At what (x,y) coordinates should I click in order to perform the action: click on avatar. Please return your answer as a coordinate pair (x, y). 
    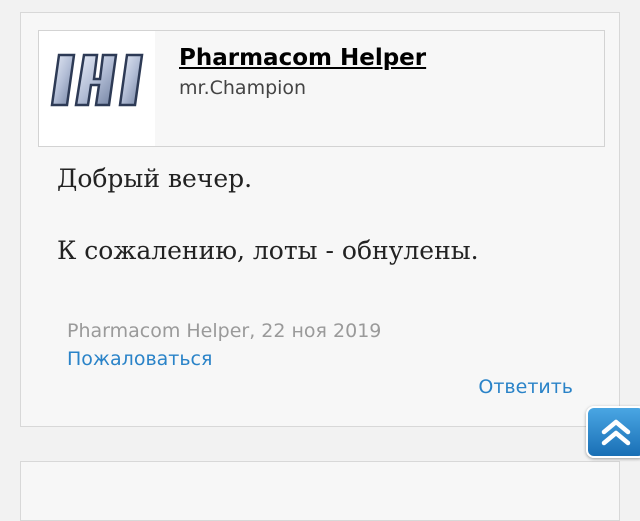
    Looking at the image, I should click on (97, 88).